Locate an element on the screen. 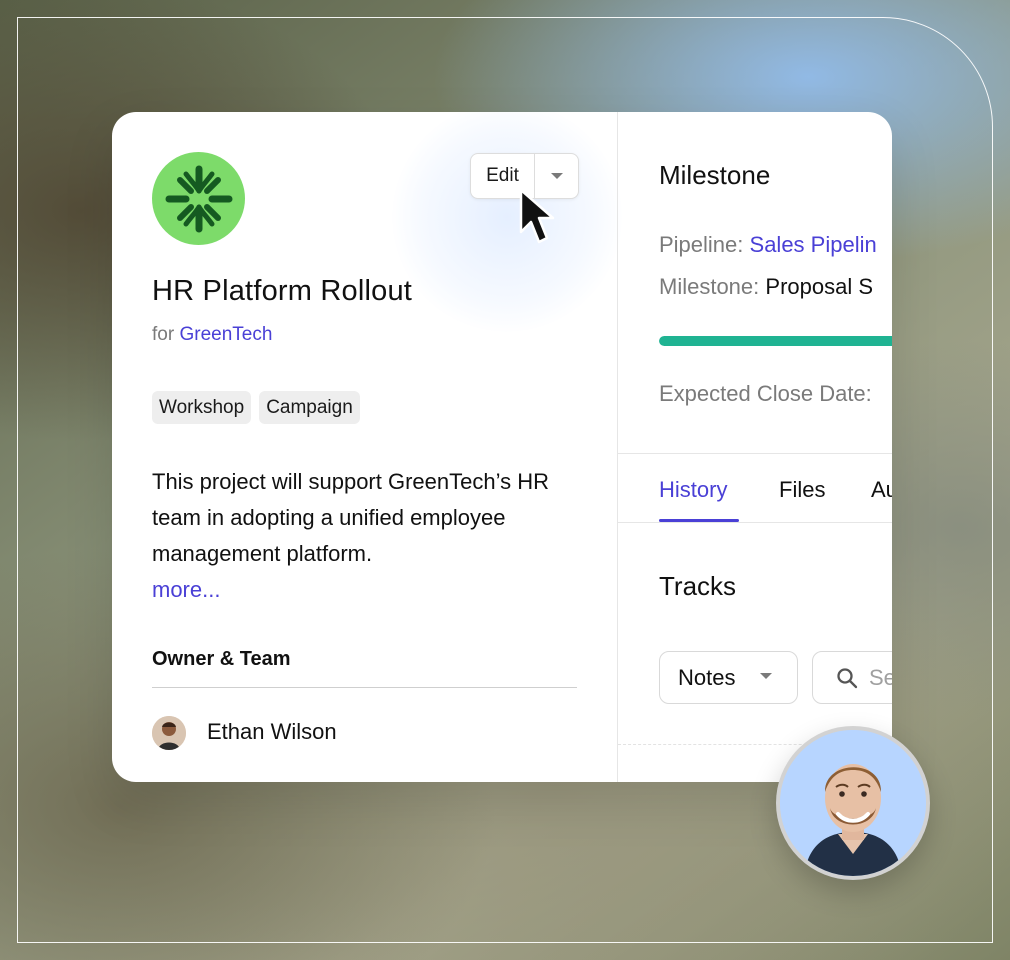  owner-team-heading: Owner & Team is located at coordinates (221, 659).